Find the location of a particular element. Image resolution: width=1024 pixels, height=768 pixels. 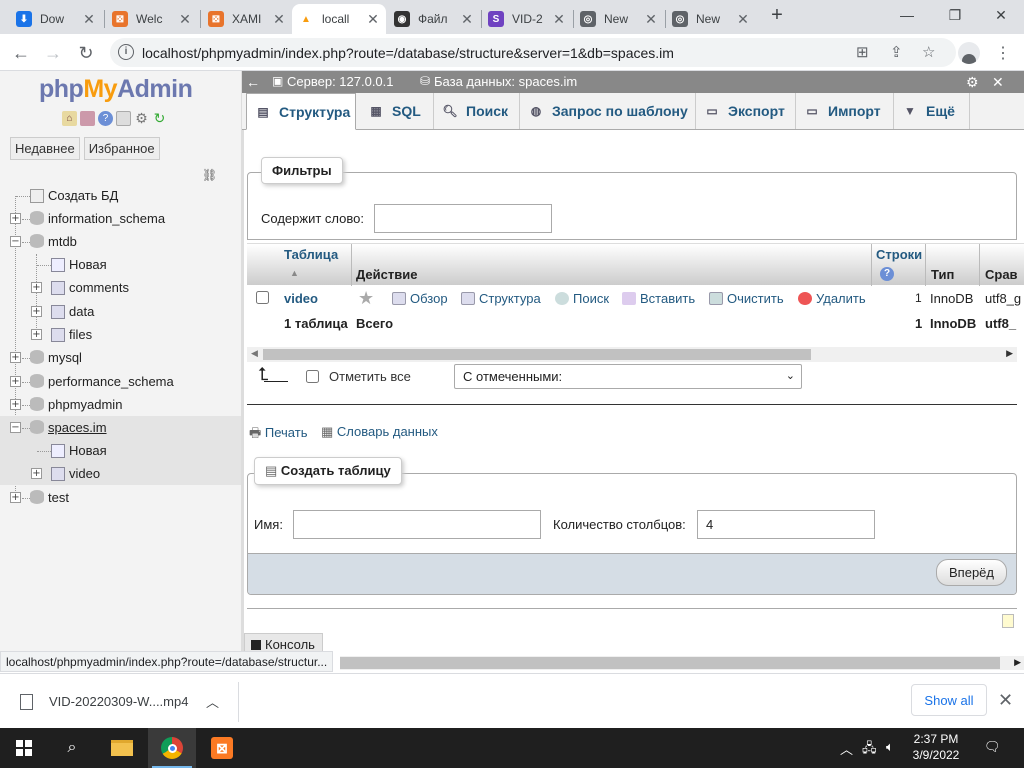

columns-count-input is located at coordinates (786, 524).